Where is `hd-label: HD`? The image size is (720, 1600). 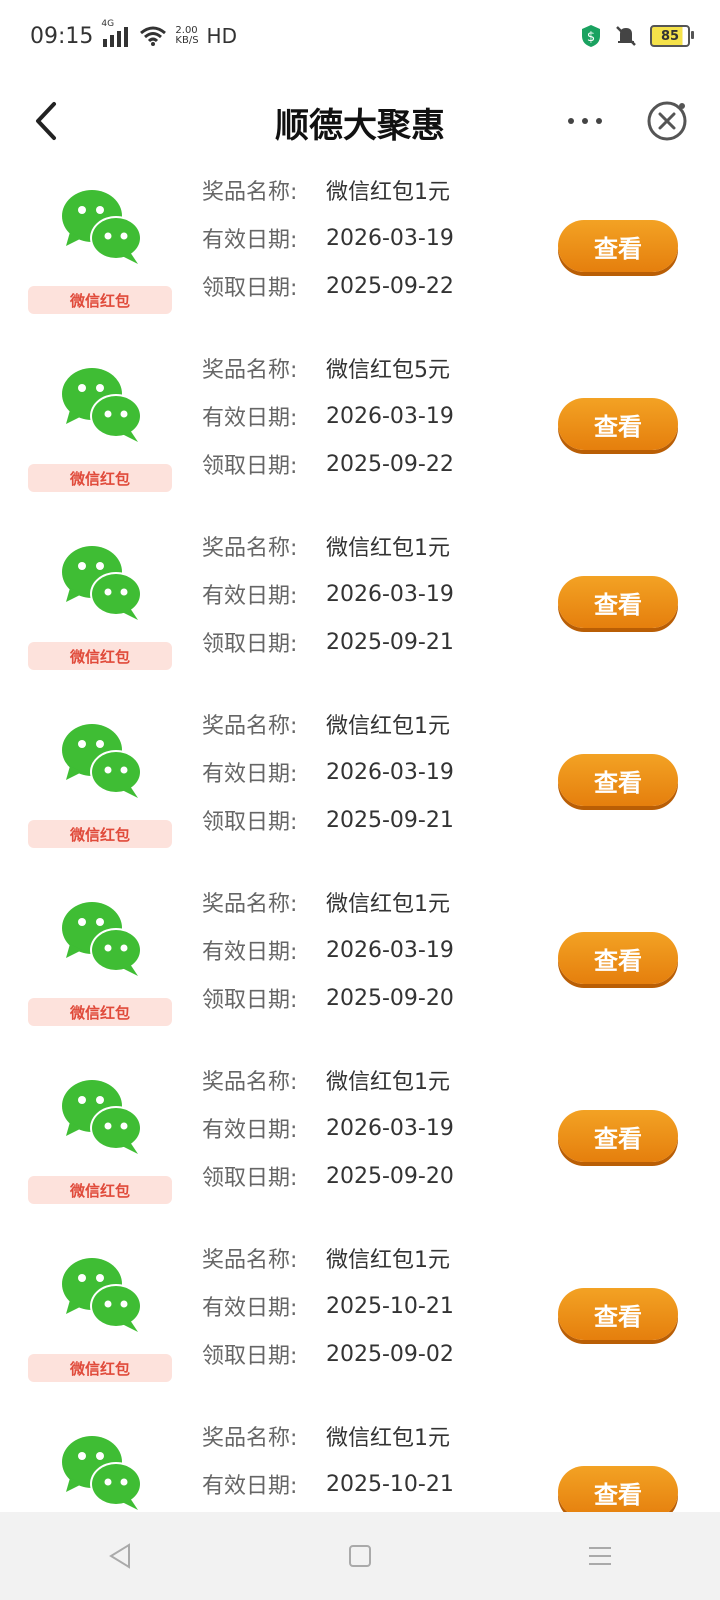 hd-label: HD is located at coordinates (221, 36).